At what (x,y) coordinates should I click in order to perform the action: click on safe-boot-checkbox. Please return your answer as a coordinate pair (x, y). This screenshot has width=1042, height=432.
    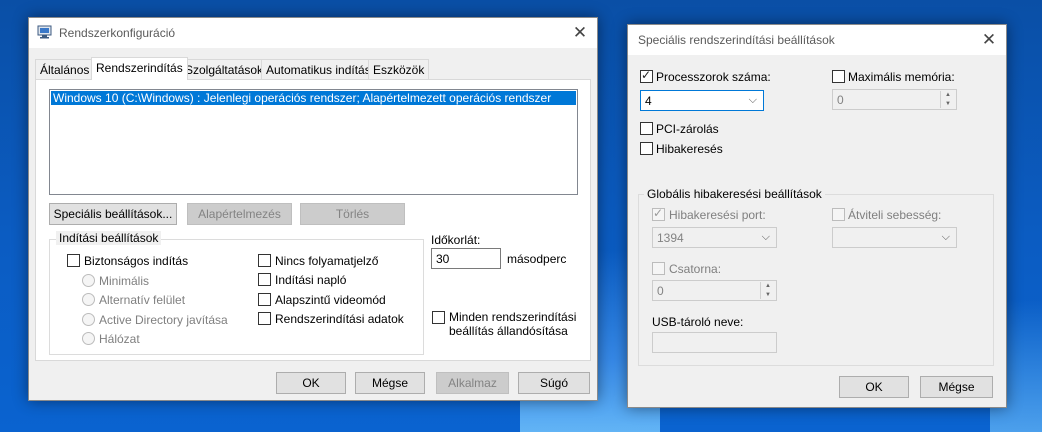
    Looking at the image, I should click on (73, 260).